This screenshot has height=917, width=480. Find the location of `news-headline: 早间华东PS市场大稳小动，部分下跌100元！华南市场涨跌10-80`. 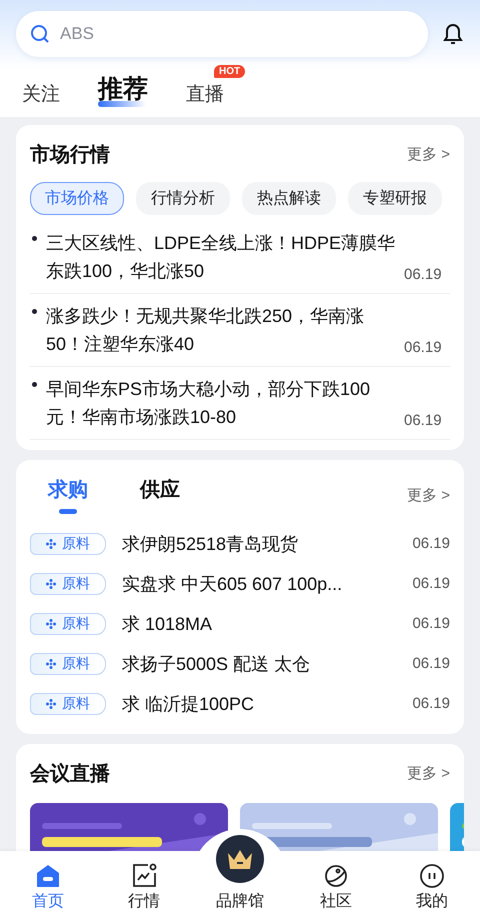

news-headline: 早间华东PS市场大稳小动，部分下跌100元！华南市场涨跌10-80 is located at coordinates (221, 403).